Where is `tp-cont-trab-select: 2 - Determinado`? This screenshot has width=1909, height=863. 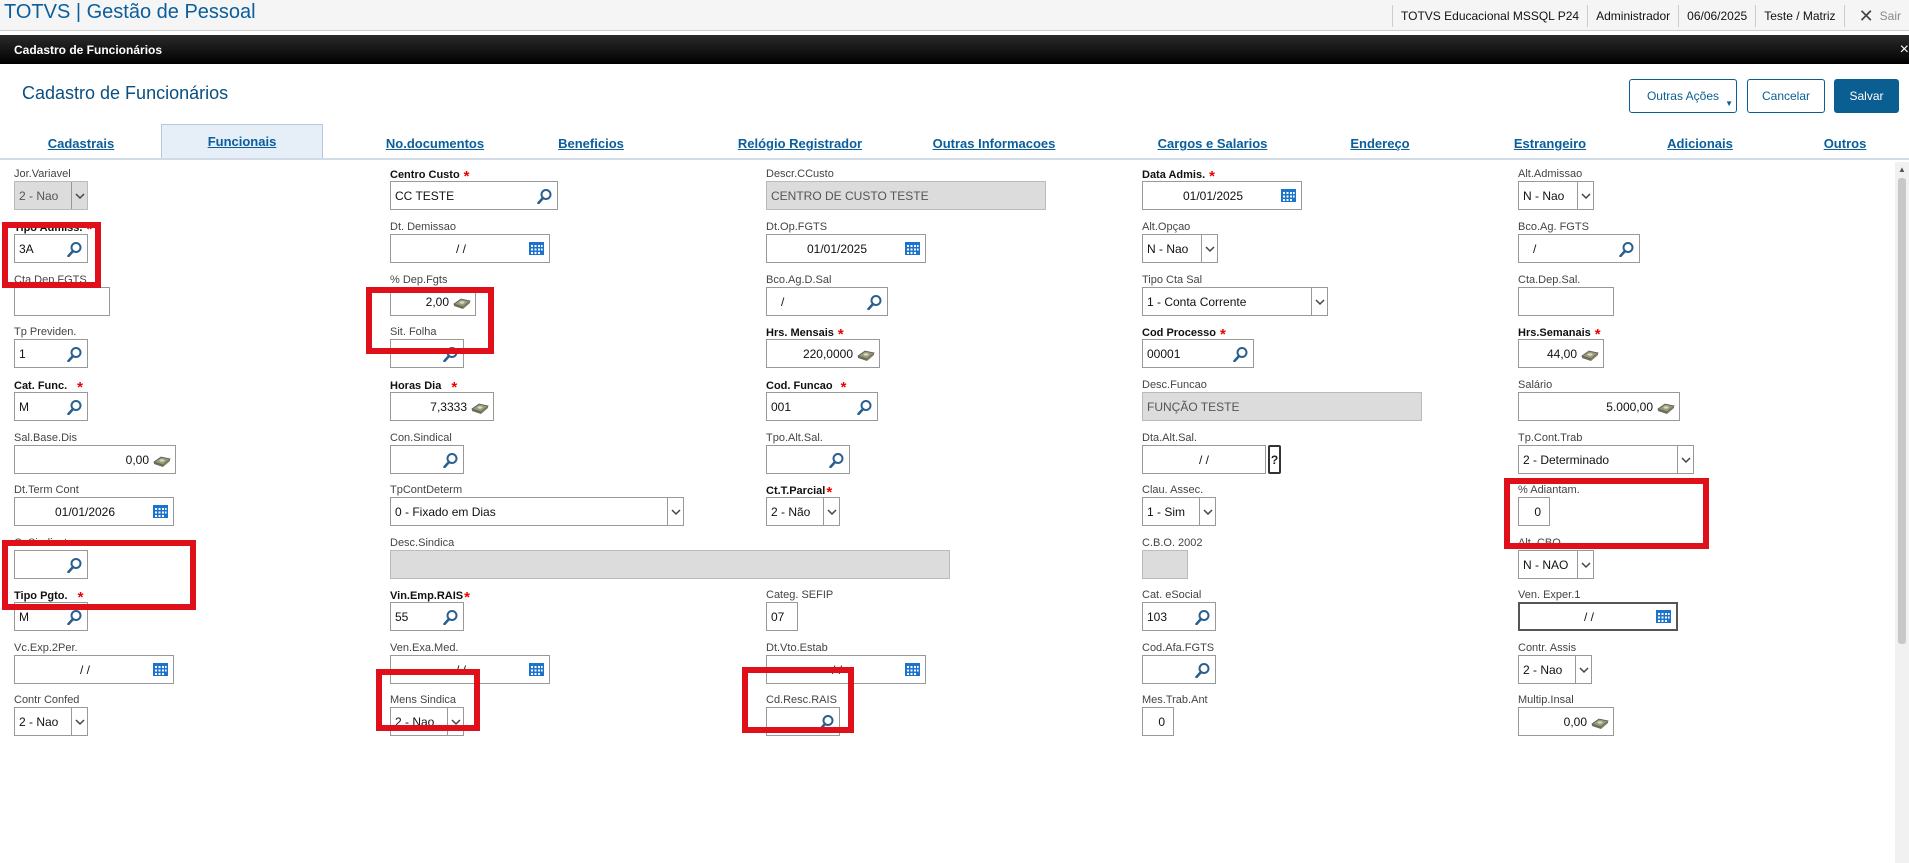 tp-cont-trab-select: 2 - Determinado is located at coordinates (1606, 459).